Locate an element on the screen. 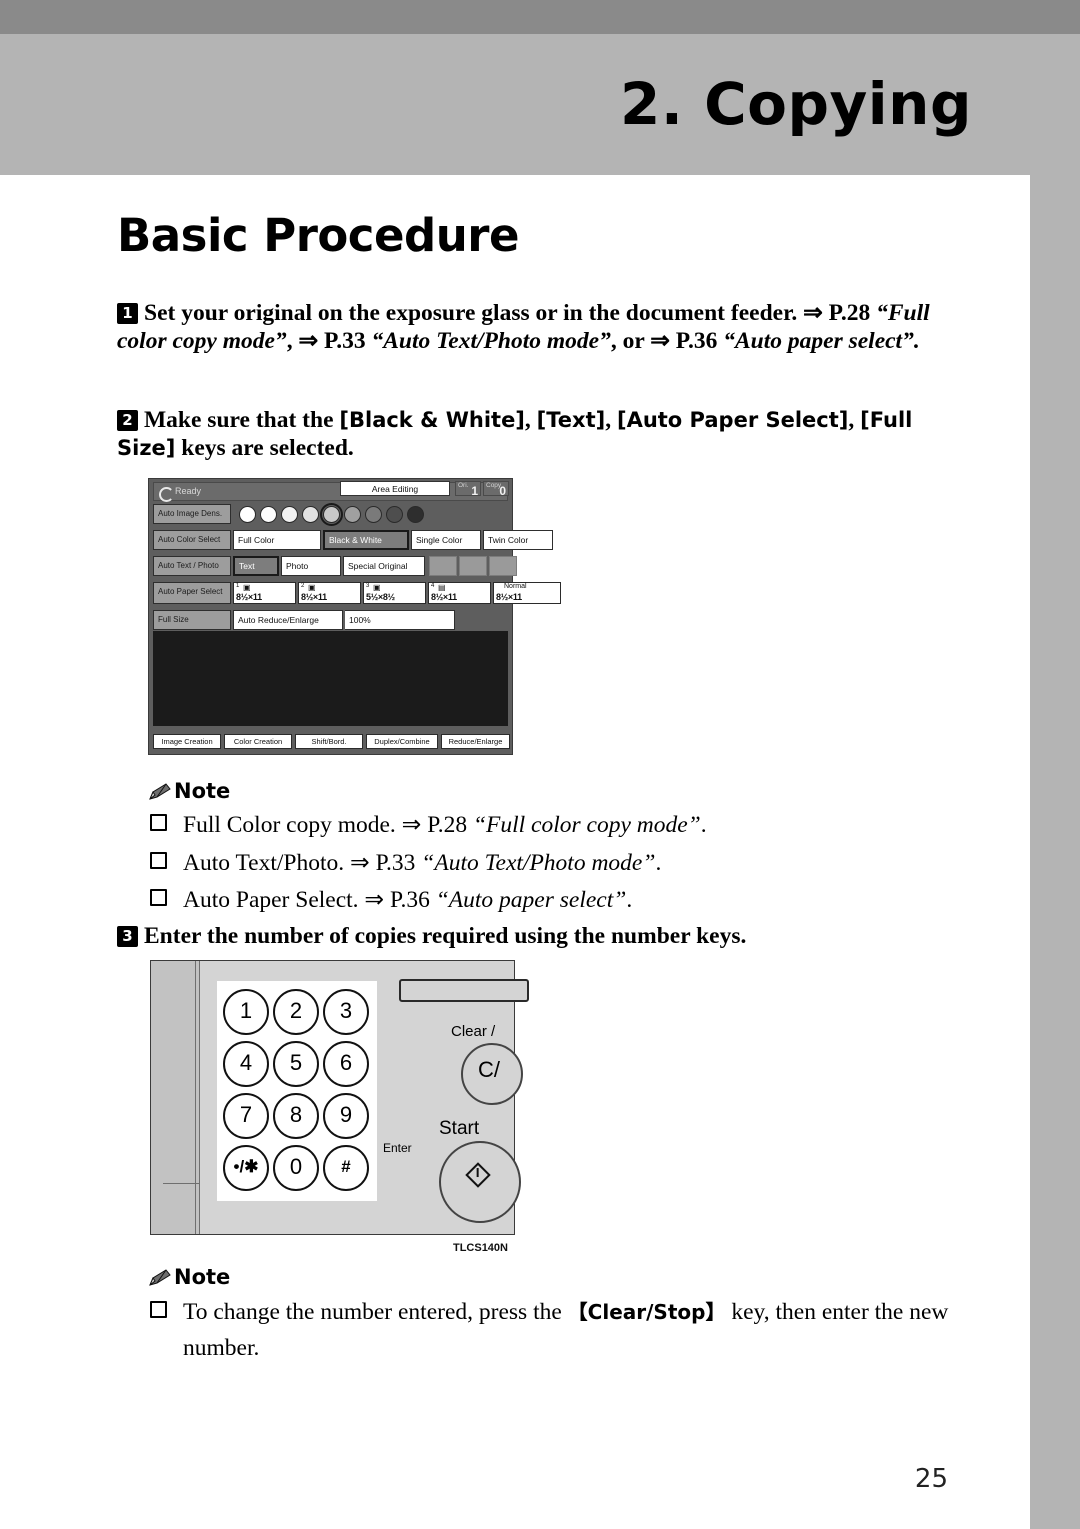 This screenshot has width=1080, height=1529. chapter-header-band: 2. Copying is located at coordinates (540, 104).